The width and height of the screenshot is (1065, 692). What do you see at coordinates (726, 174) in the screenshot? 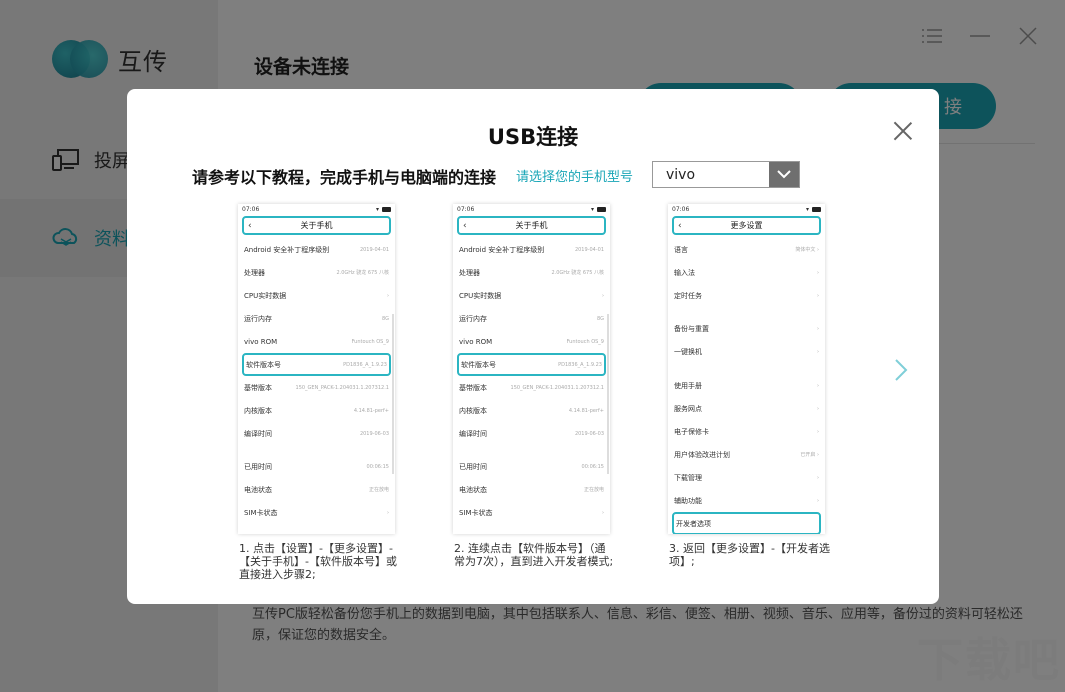
I see `phone-model-select: vivo` at bounding box center [726, 174].